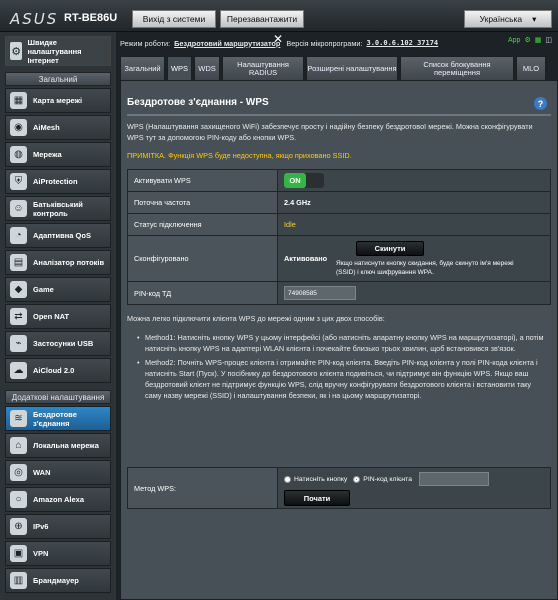 The width and height of the screenshot is (558, 600). Describe the element at coordinates (18, 181) in the screenshot. I see `aiprotection-icon: ⛨` at that location.